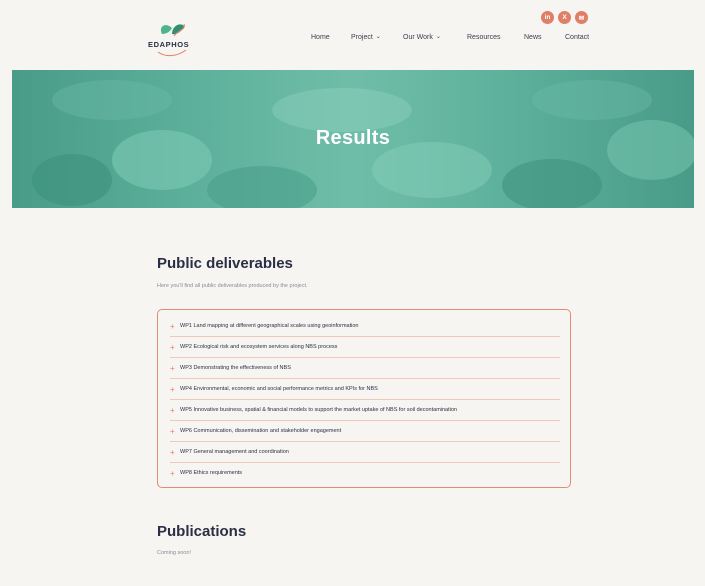 The width and height of the screenshot is (705, 586). What do you see at coordinates (225, 263) in the screenshot?
I see `deliverables-heading: Public deliverables` at bounding box center [225, 263].